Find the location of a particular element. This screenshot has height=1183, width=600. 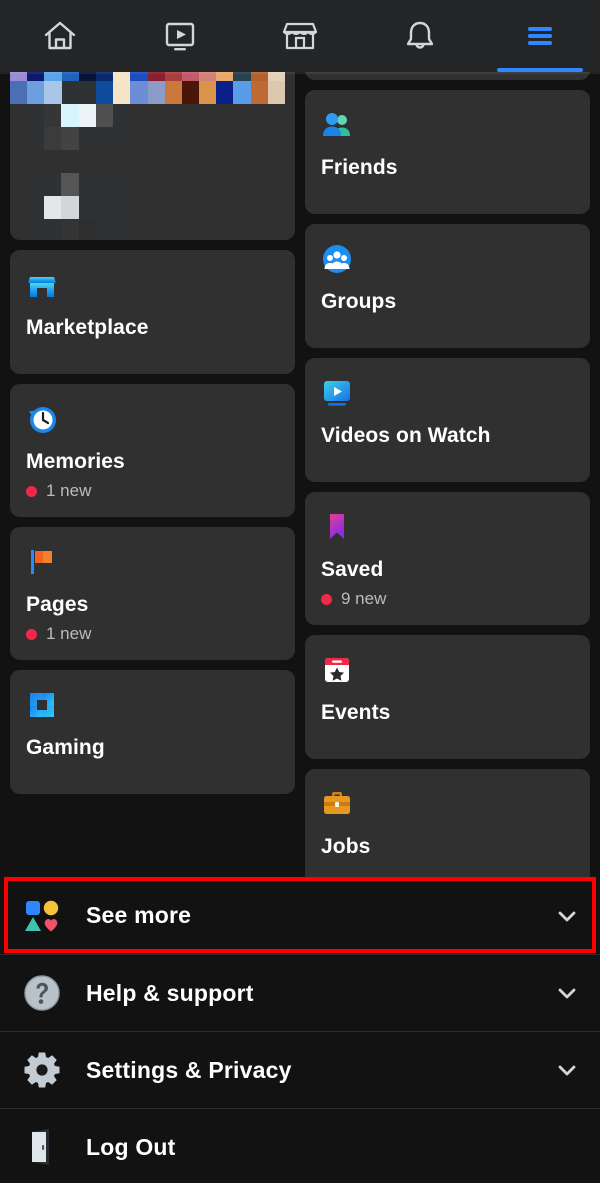

briefcase-icon is located at coordinates (338, 804).